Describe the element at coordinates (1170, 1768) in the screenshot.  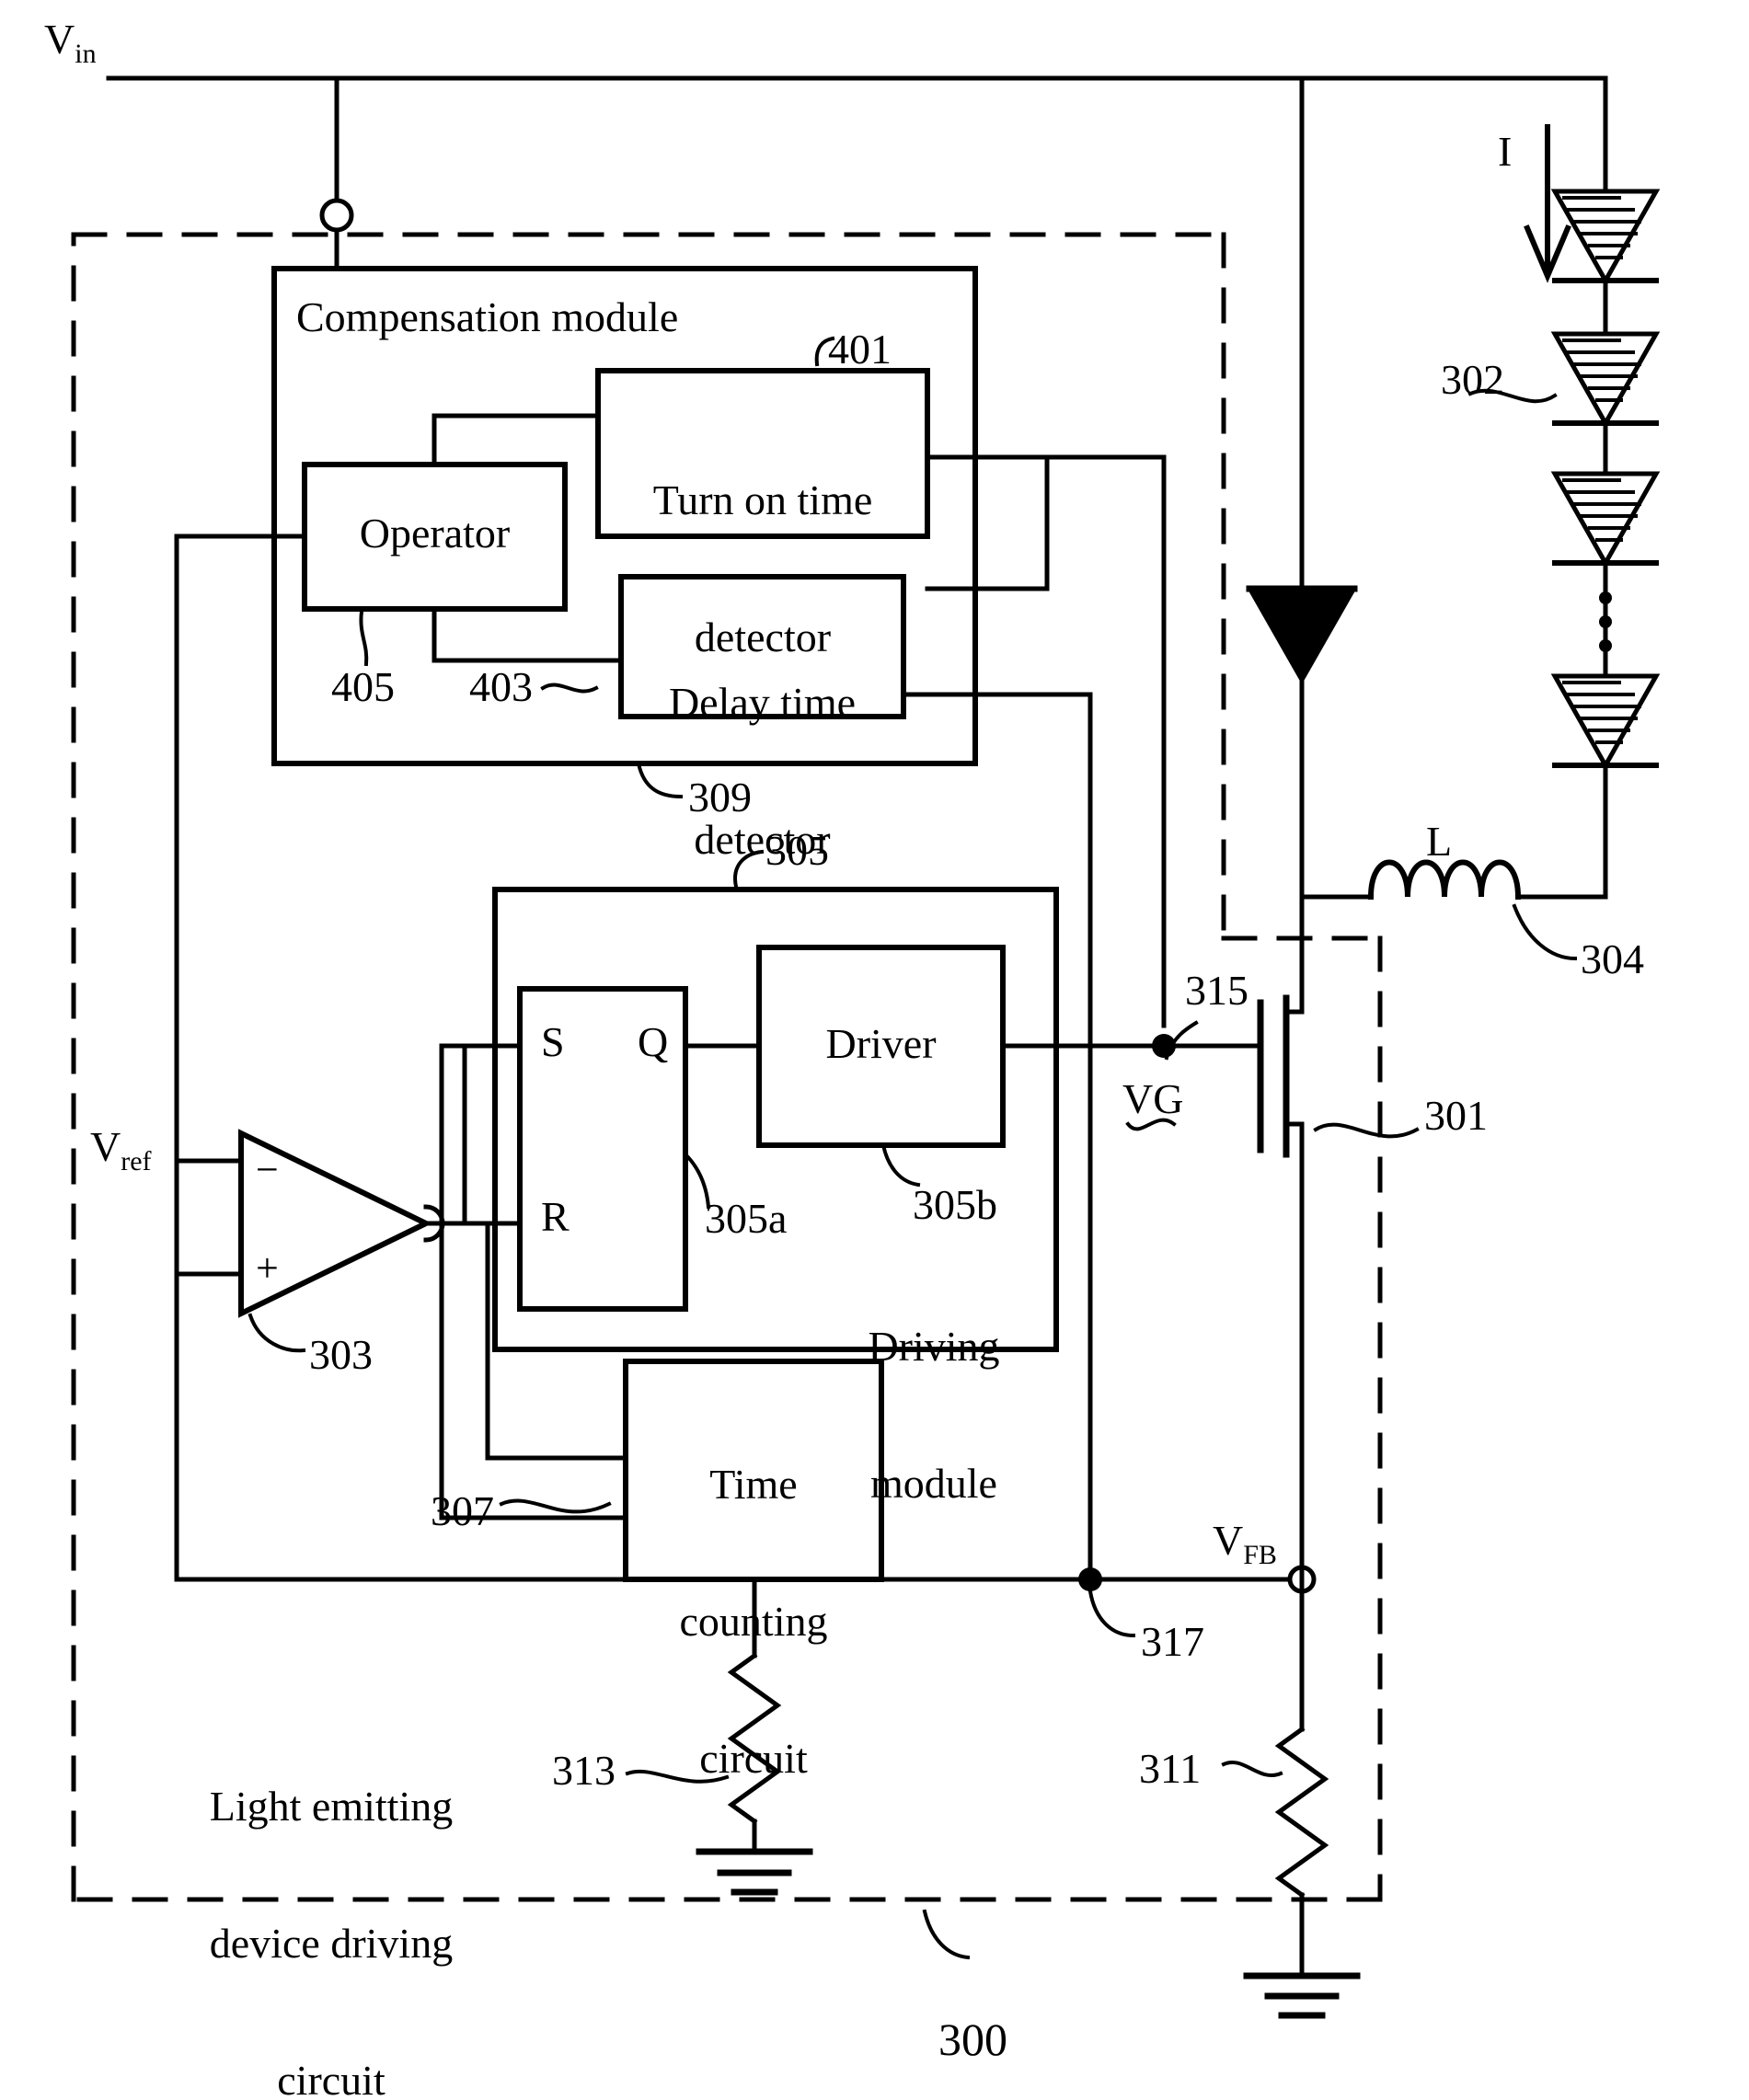
I see `ref-311: 311` at that location.